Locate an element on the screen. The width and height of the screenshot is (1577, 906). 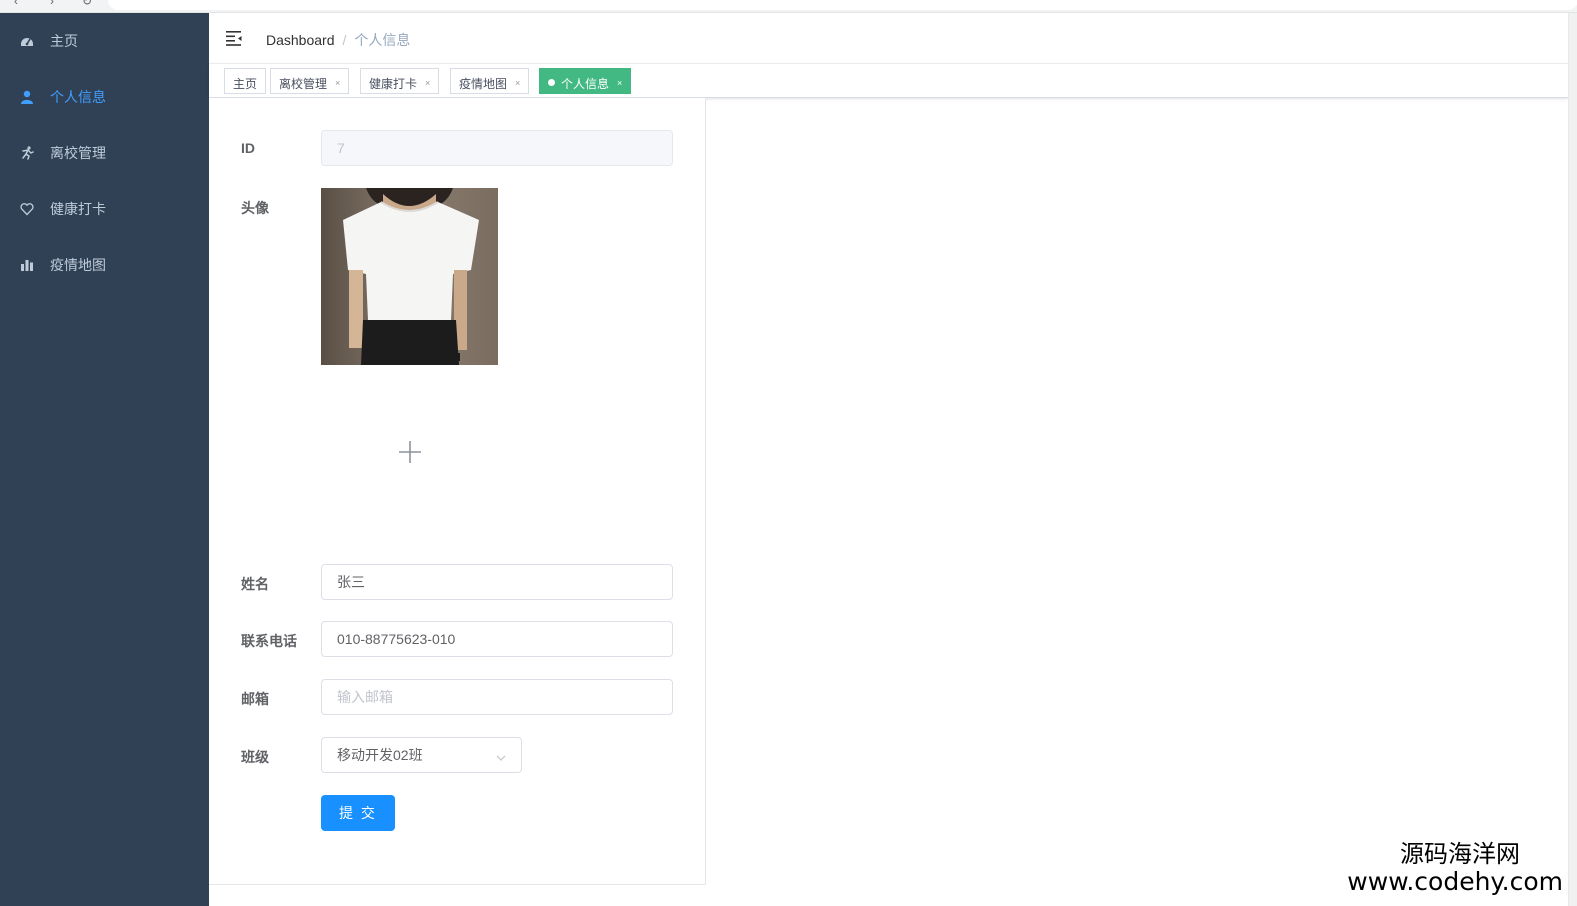
sidebar-item-label: 疫情地图 is located at coordinates (78, 265).